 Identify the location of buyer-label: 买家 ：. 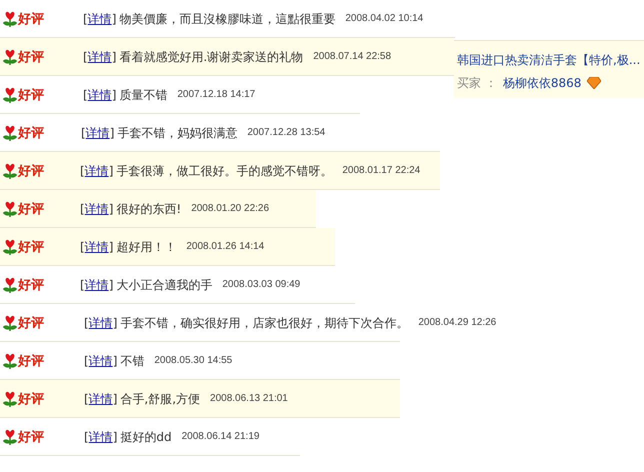
(477, 83).